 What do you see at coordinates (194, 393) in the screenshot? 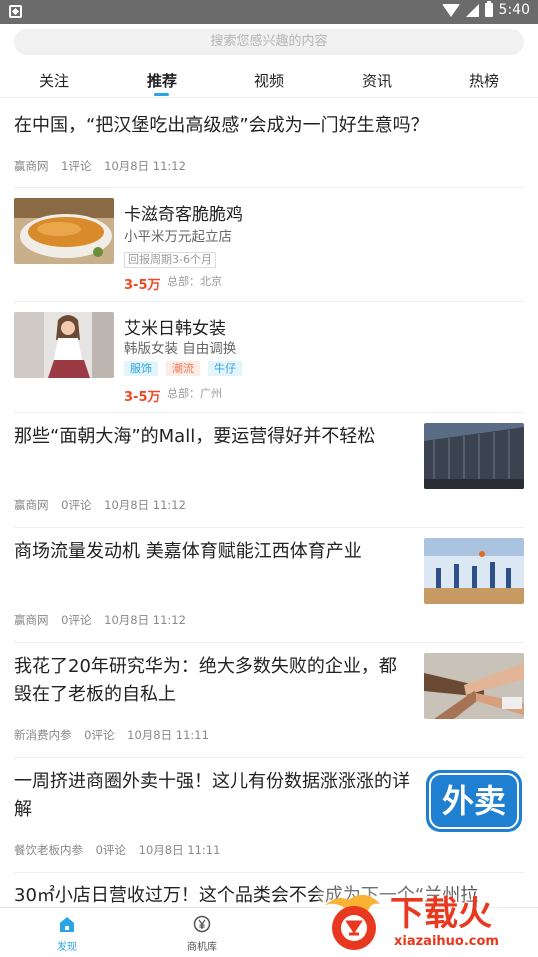
I see `brand-hq: 总部：广州` at bounding box center [194, 393].